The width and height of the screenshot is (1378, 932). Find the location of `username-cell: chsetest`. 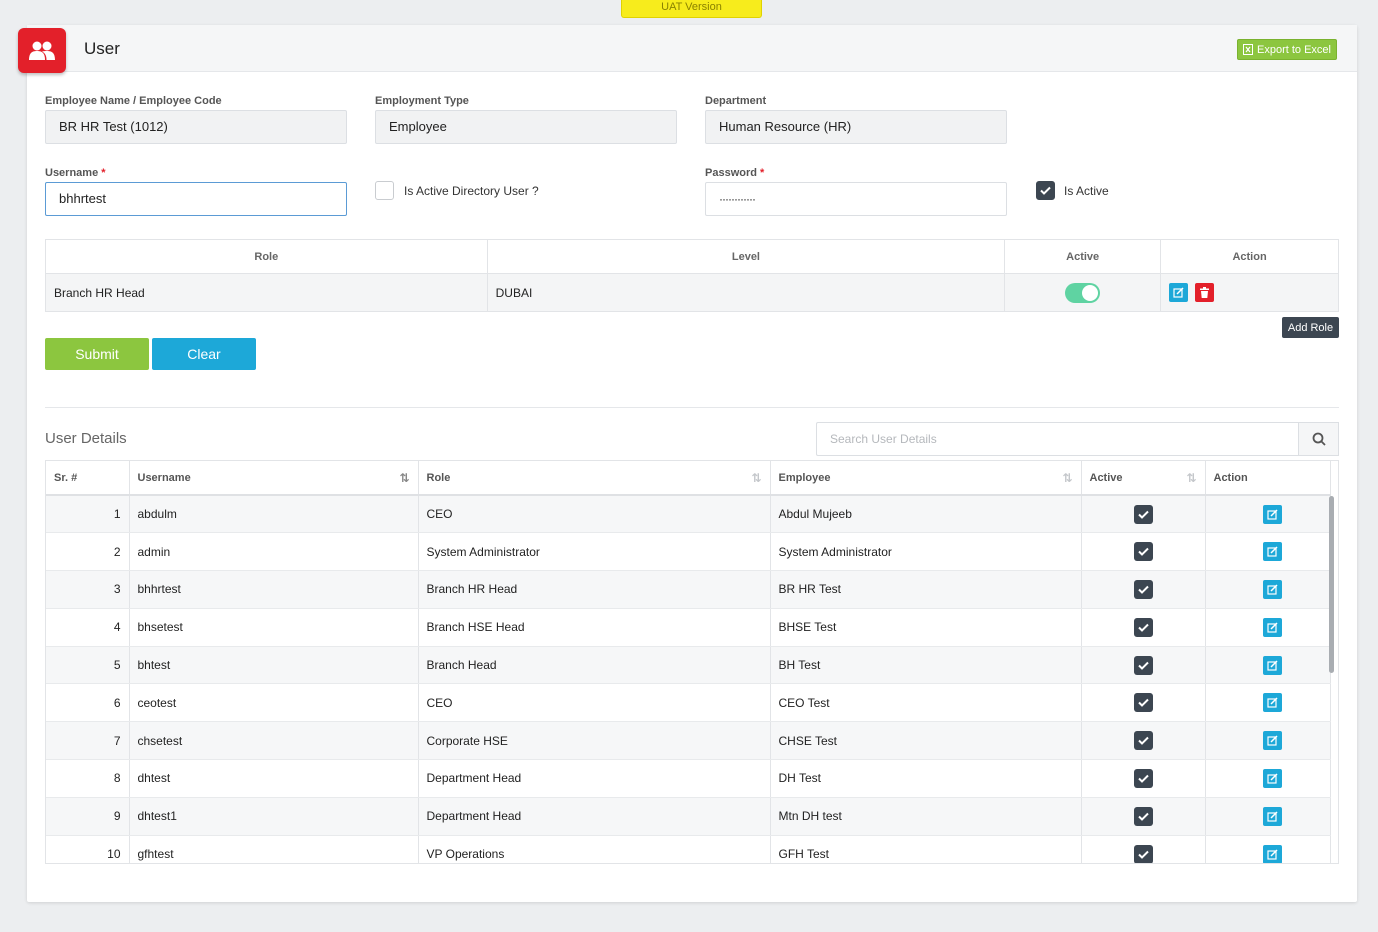

username-cell: chsetest is located at coordinates (274, 741).